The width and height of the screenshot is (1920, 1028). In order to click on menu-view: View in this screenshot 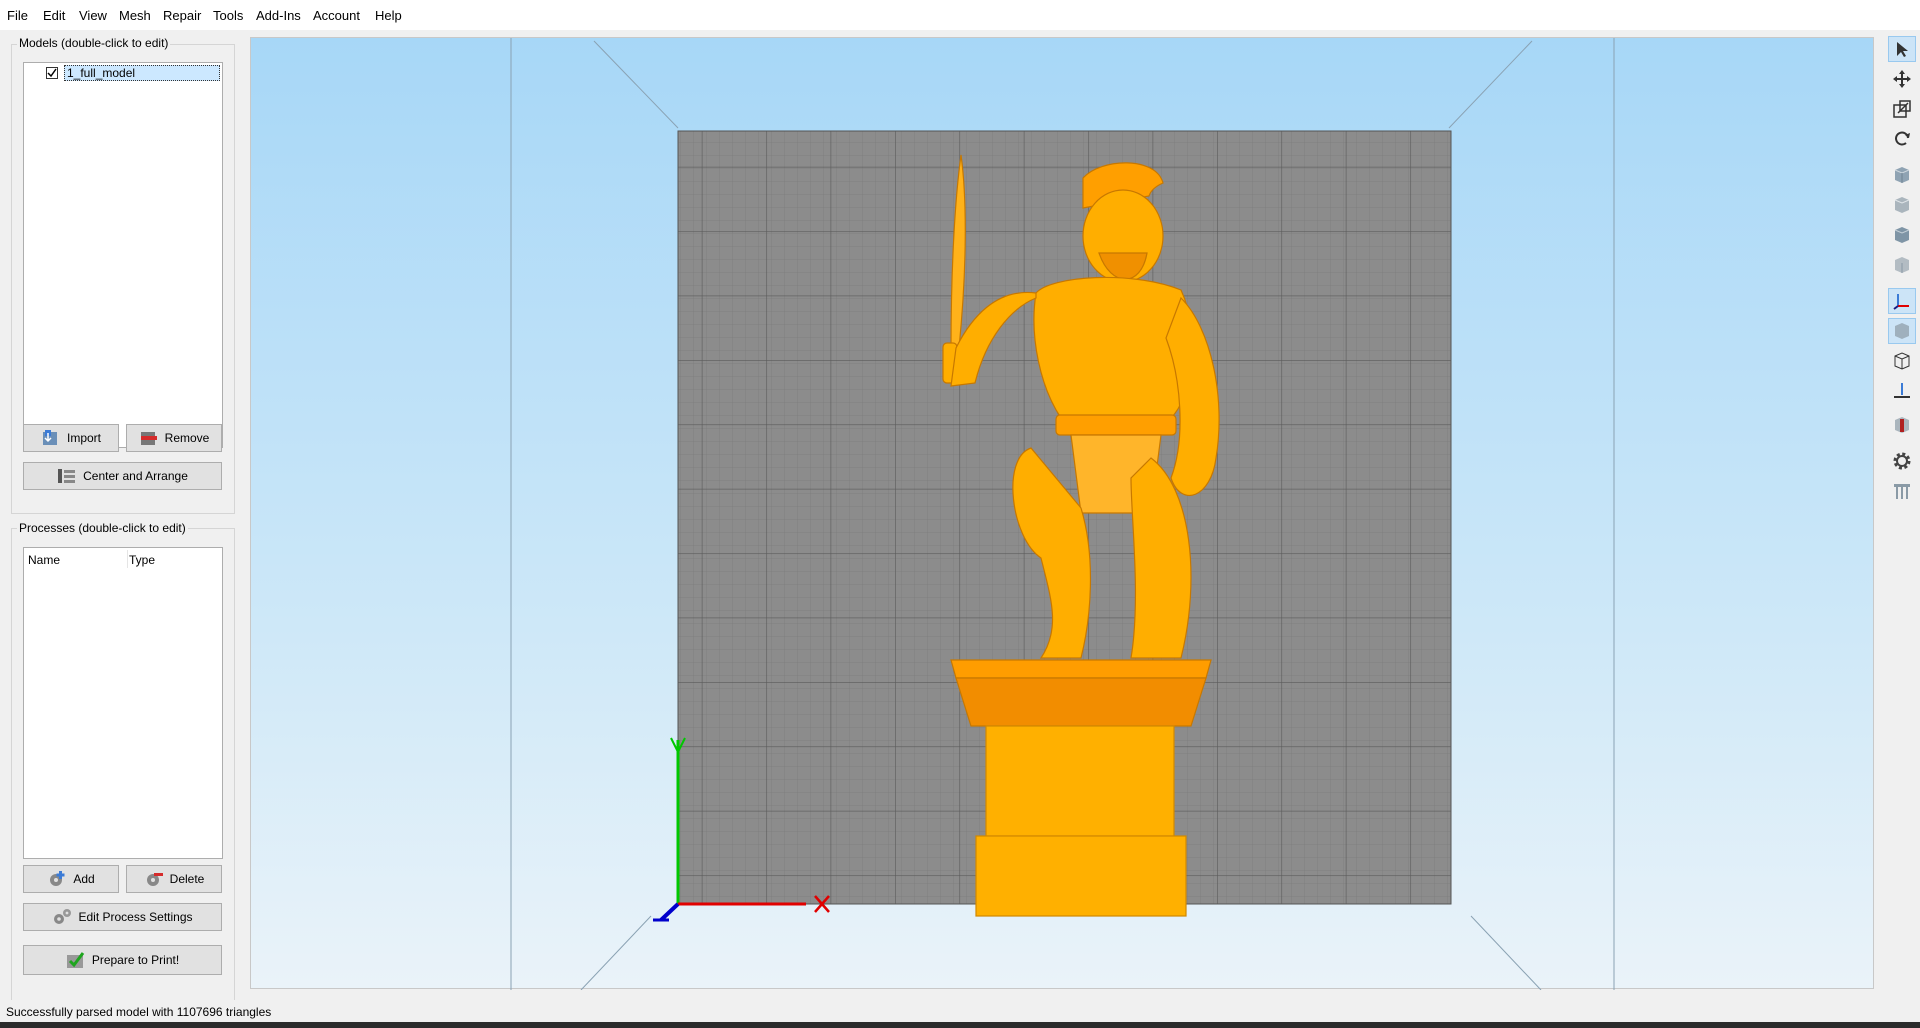, I will do `click(93, 15)`.